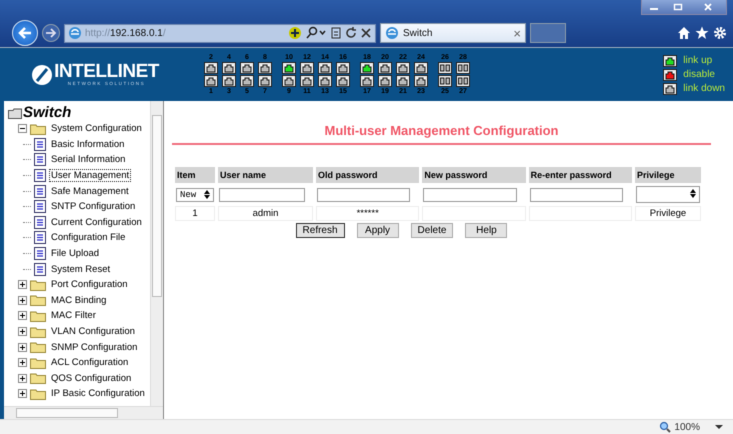 The height and width of the screenshot is (434, 733). What do you see at coordinates (96, 222) in the screenshot?
I see `tree-item: Current Configuration` at bounding box center [96, 222].